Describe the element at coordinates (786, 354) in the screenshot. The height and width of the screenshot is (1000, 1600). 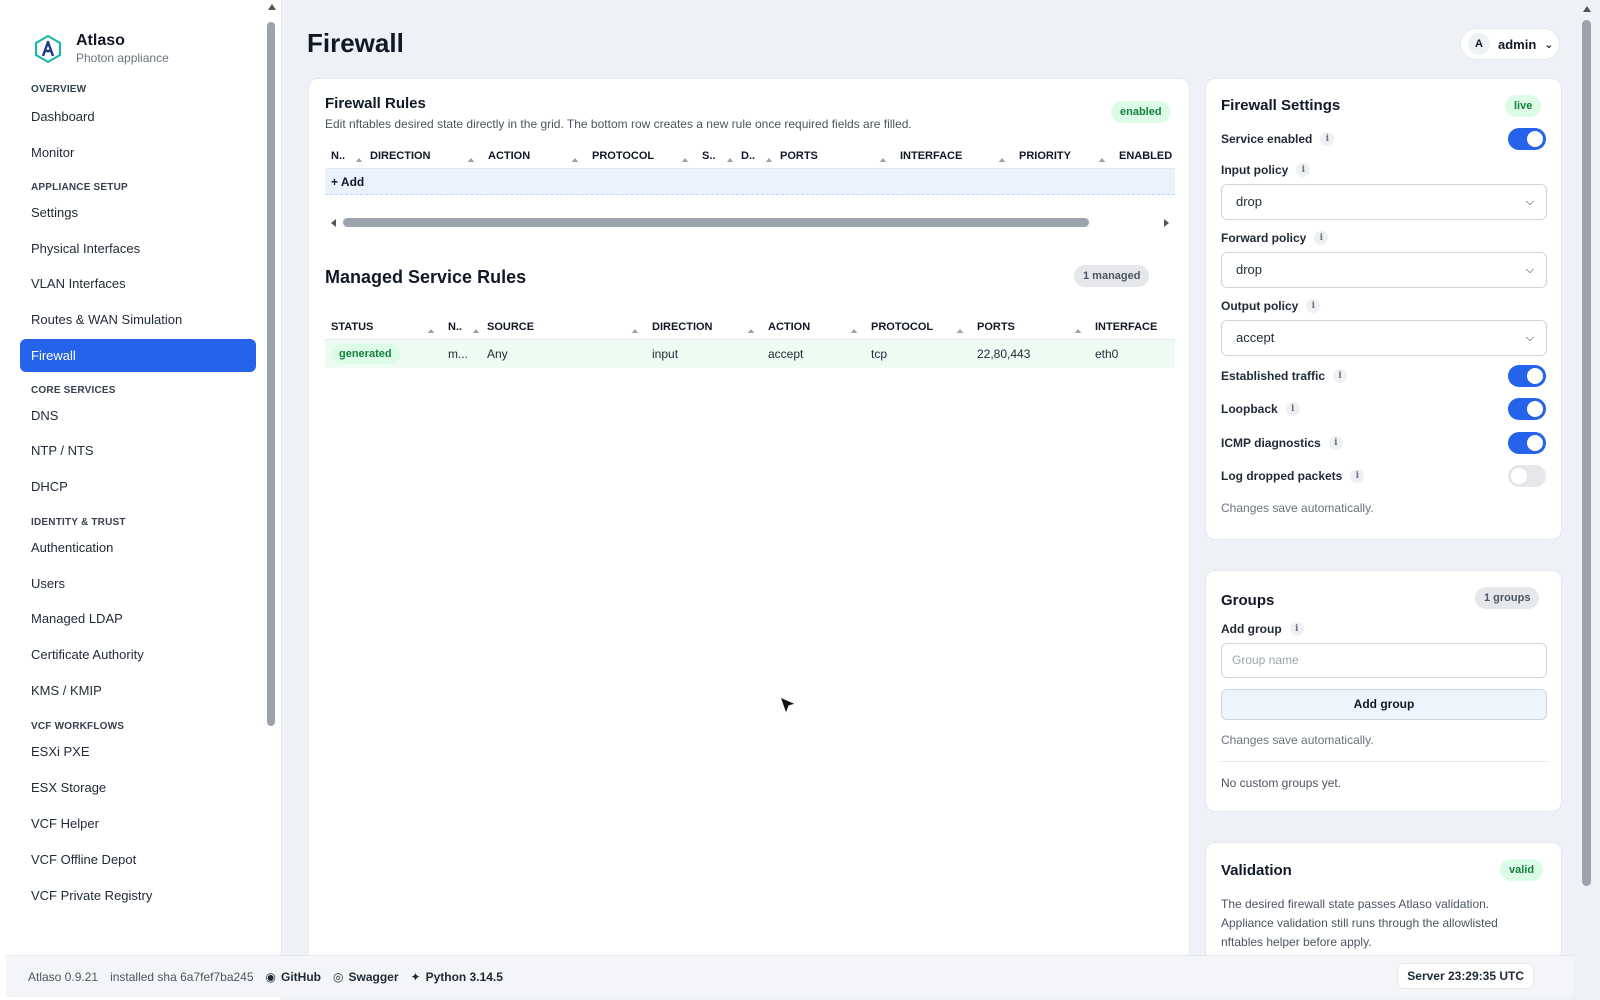
I see `action-cell: accept` at that location.